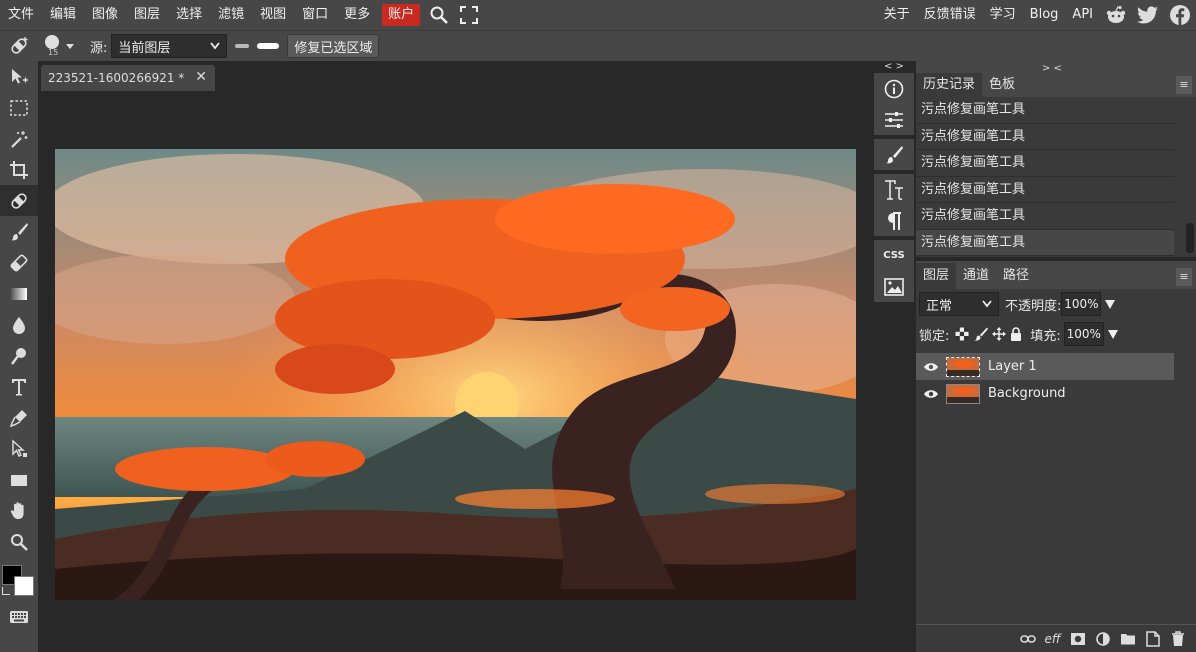  Describe the element at coordinates (333, 46) in the screenshot. I see `repair-selection-button: 修复已选区域` at that location.